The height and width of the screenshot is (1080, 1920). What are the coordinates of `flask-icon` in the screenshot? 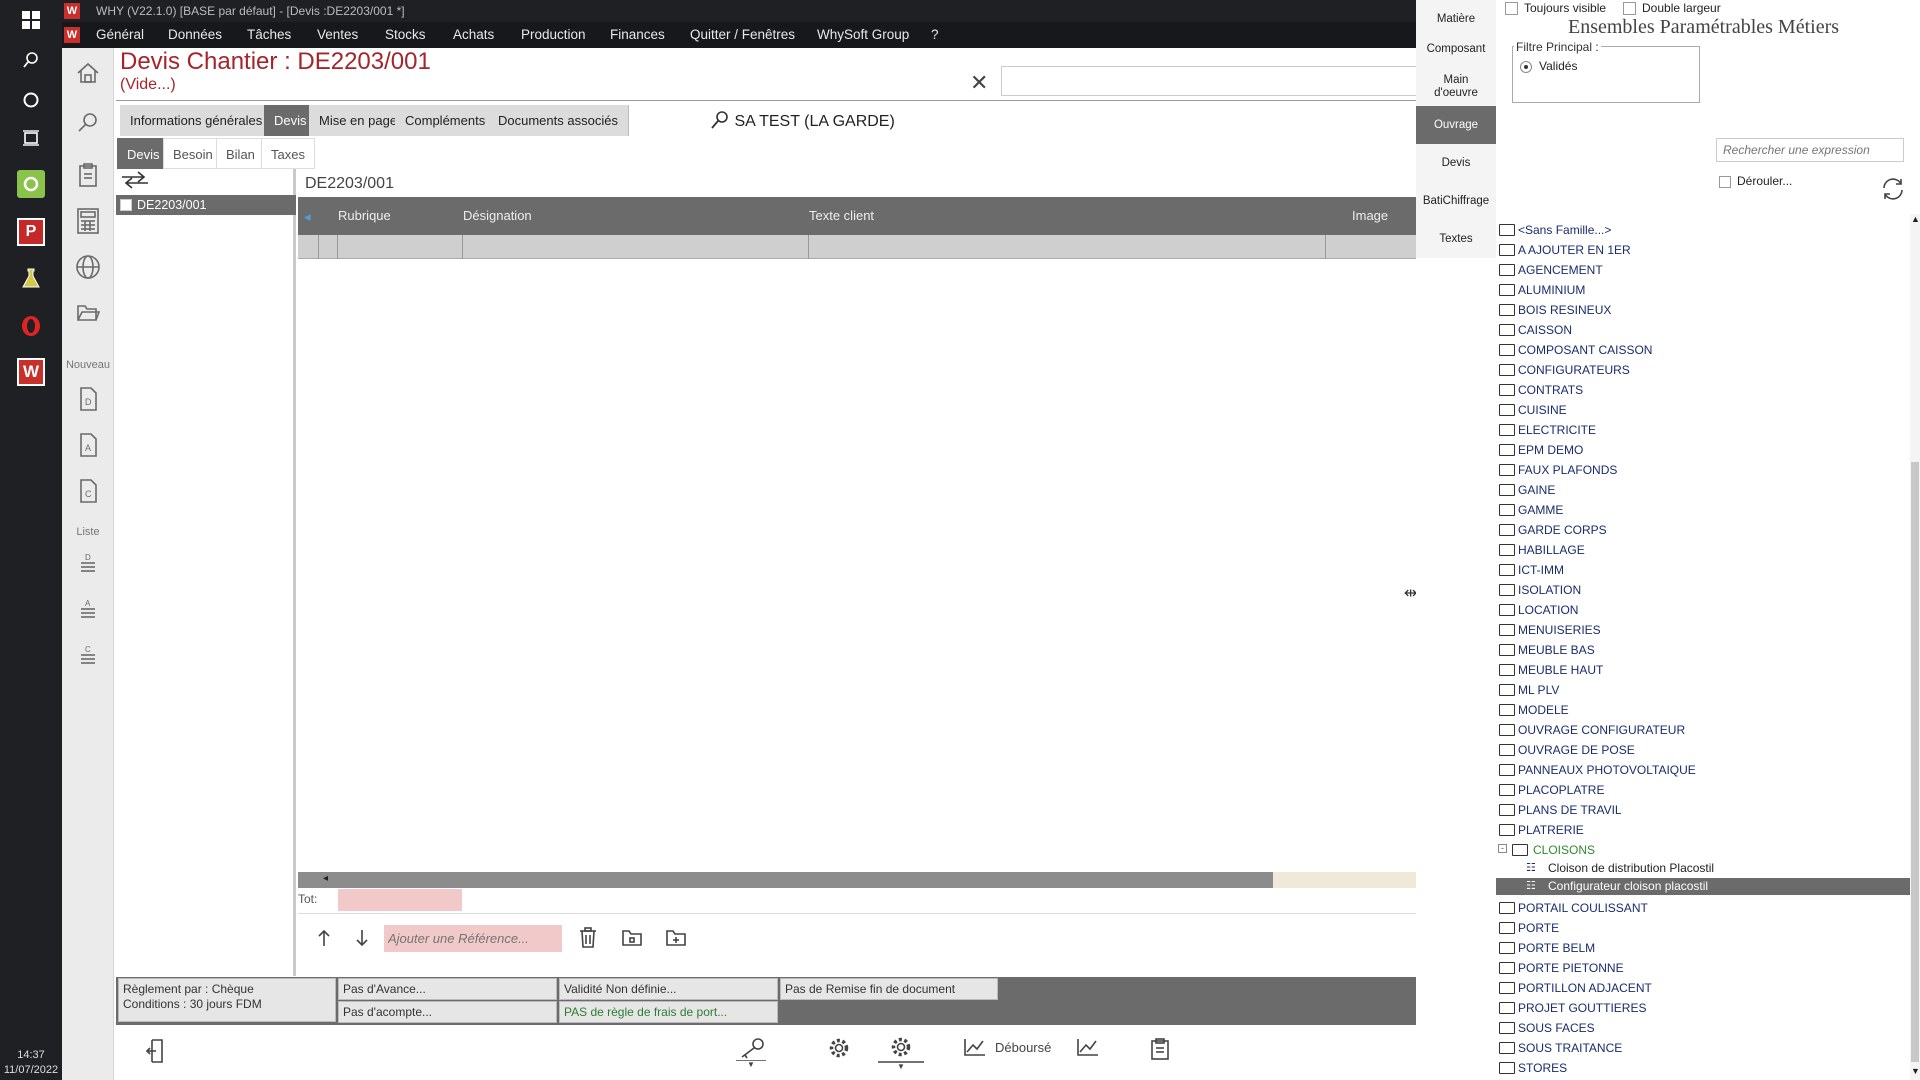 It's located at (31, 278).